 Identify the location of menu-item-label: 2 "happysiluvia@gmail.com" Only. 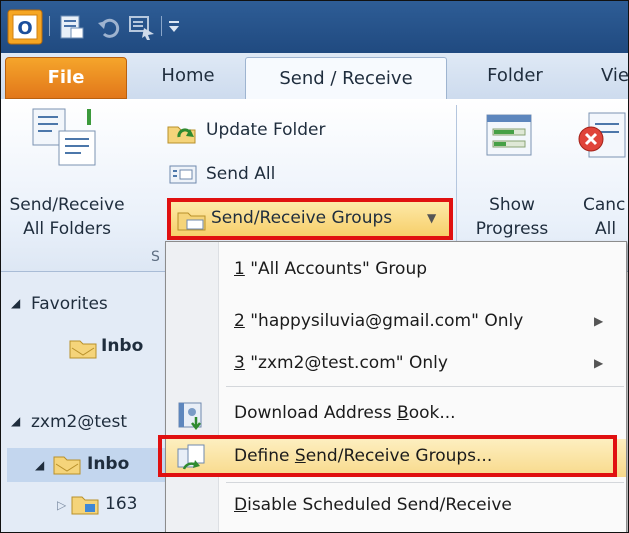
(378, 321).